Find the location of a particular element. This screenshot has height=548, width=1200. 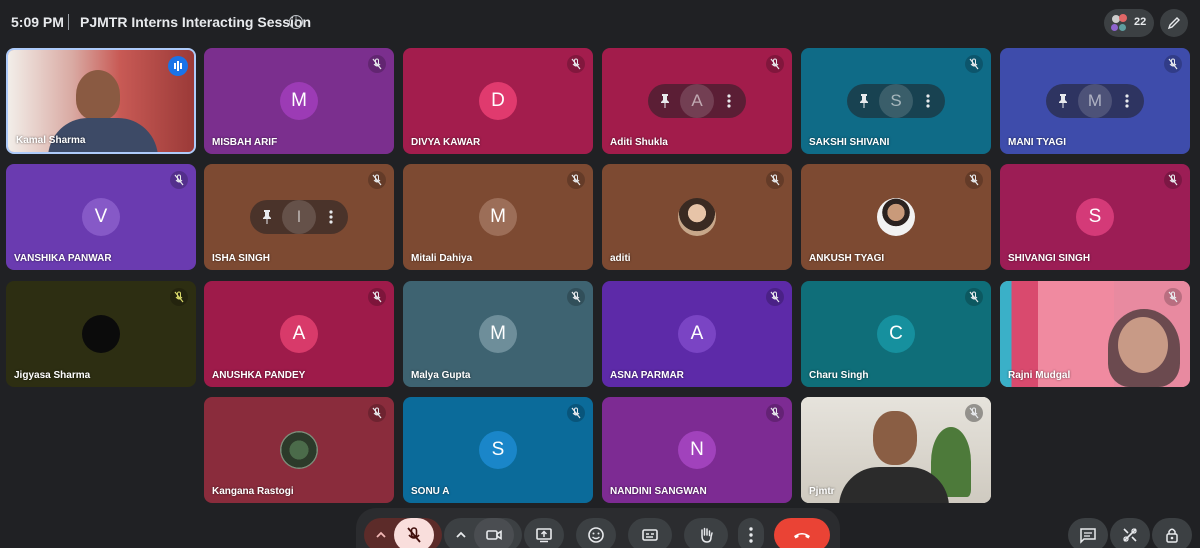

audio-wave-icon is located at coordinates (178, 66).